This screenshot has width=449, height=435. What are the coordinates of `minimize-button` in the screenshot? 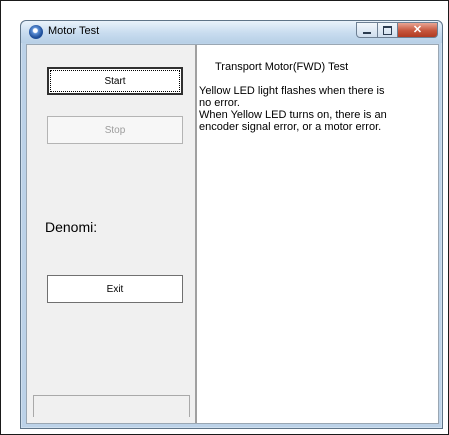 It's located at (367, 30).